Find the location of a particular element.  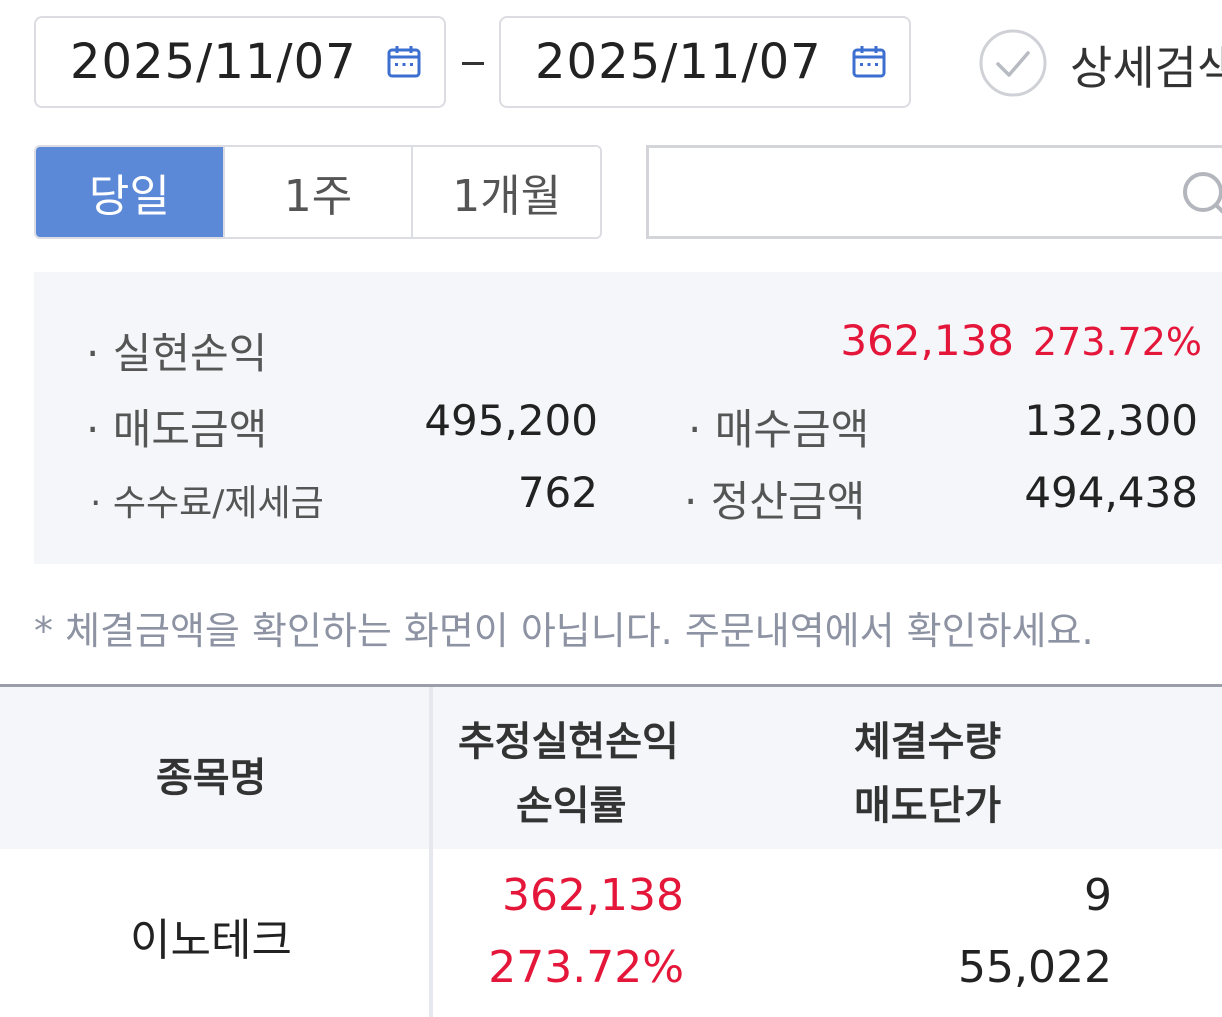

period-selector: 당일 1주 1개월 is located at coordinates (318, 192).